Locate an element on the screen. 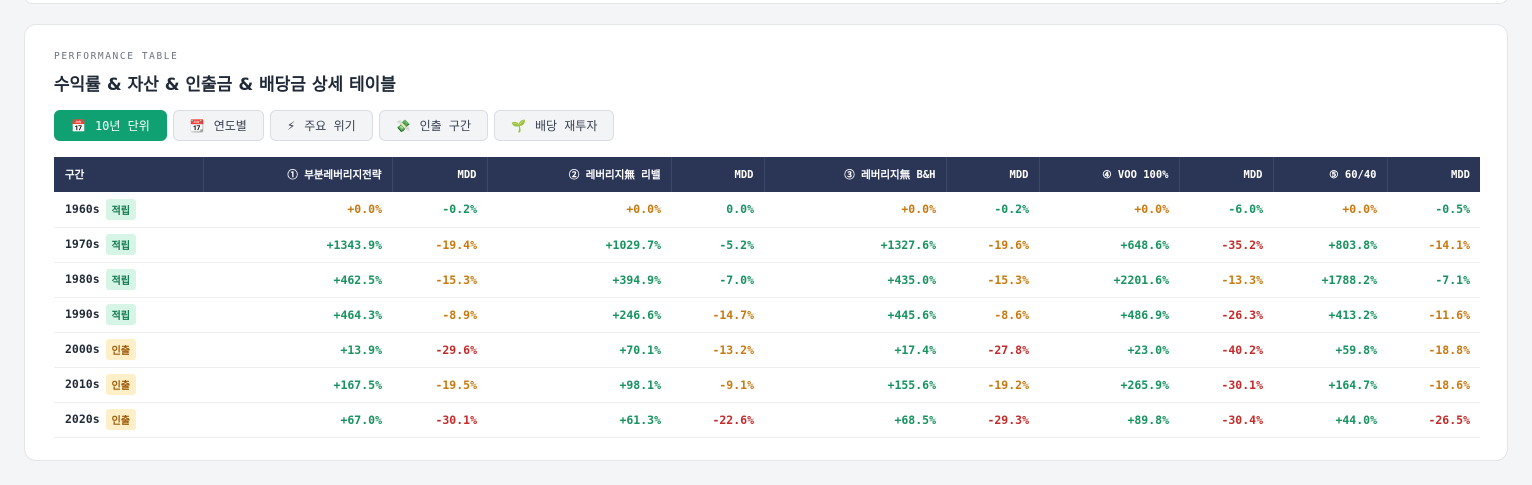 The height and width of the screenshot is (485, 1532). mdd-cell: -26.5% is located at coordinates (1433, 420).